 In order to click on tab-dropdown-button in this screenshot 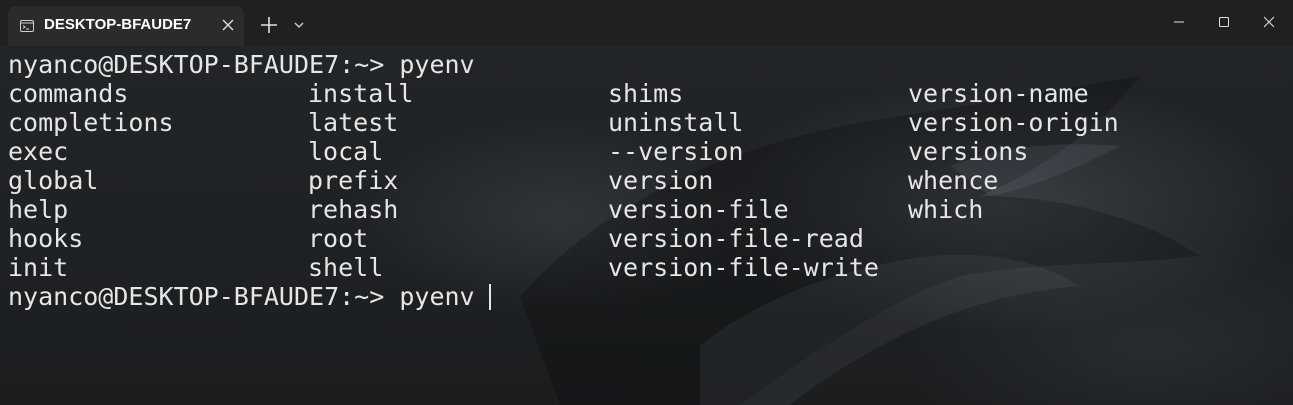, I will do `click(299, 25)`.